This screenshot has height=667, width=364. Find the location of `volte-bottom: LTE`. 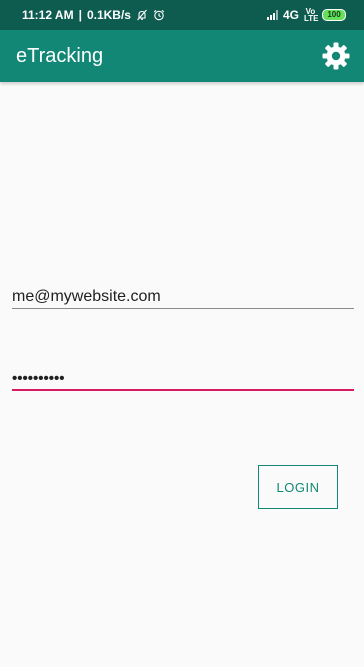

volte-bottom: LTE is located at coordinates (311, 18).